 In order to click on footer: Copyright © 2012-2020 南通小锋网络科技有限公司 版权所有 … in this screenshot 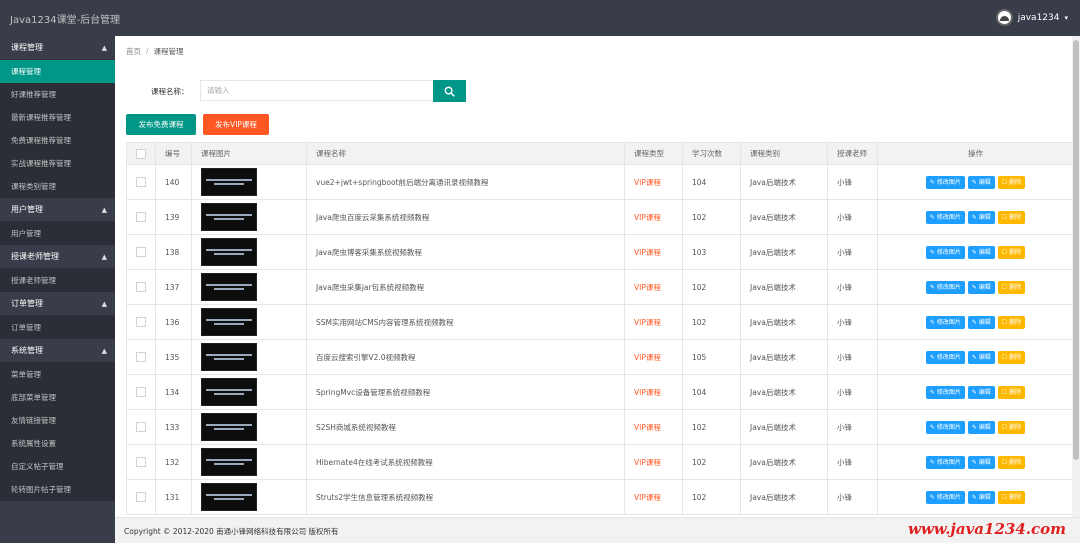, I will do `click(597, 530)`.